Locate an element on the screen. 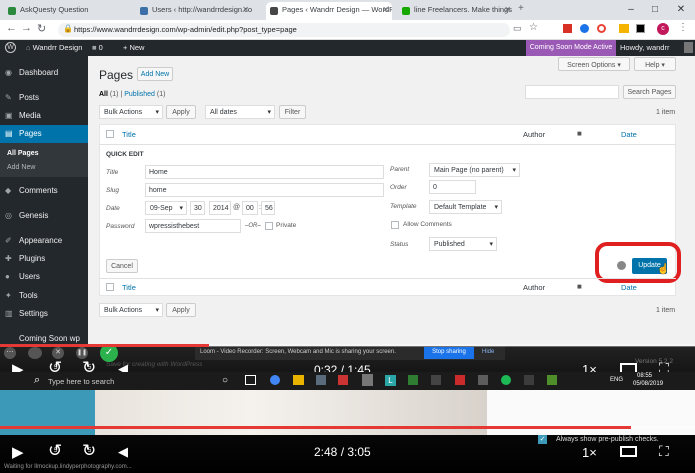 This screenshot has width=695, height=473. extension-icon: ▭ is located at coordinates (517, 28).